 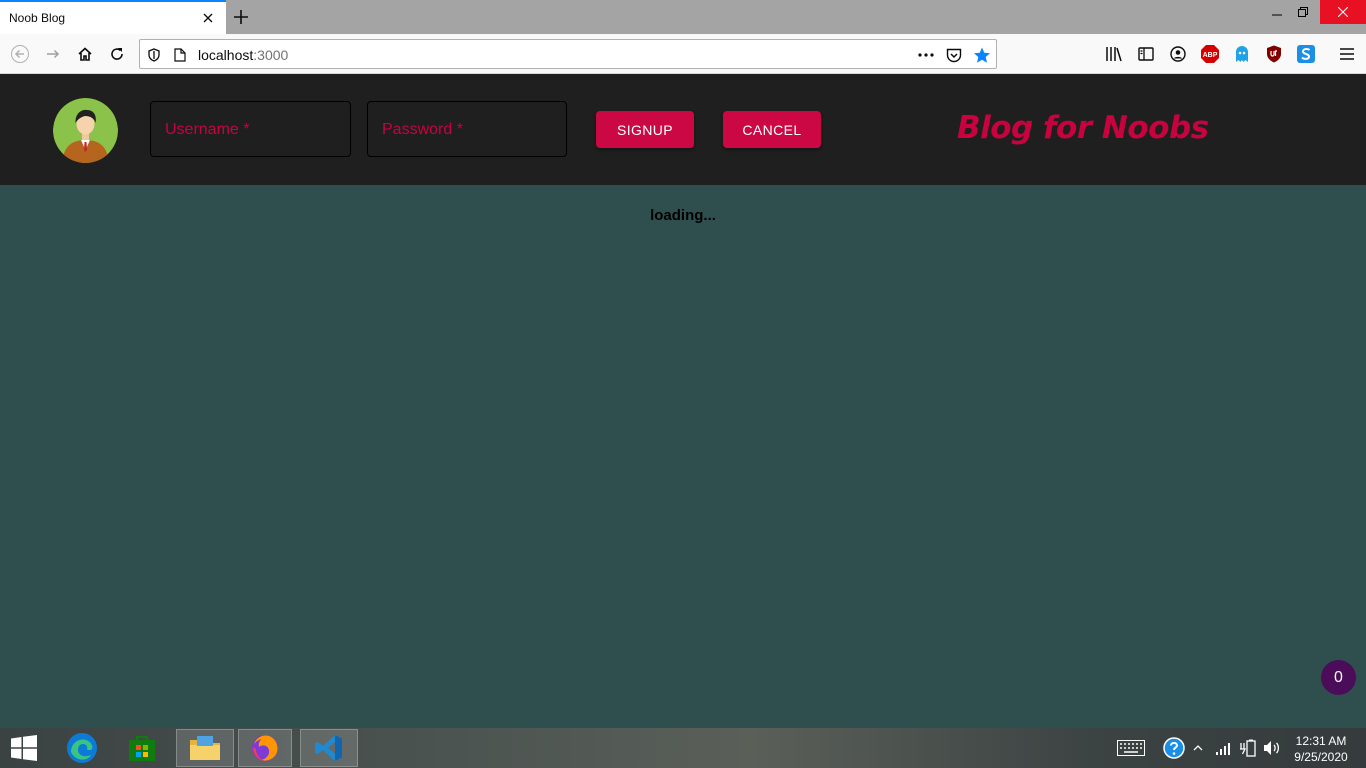 I want to click on browser-tab-bar: Noob Blog, so click(x=683, y=17).